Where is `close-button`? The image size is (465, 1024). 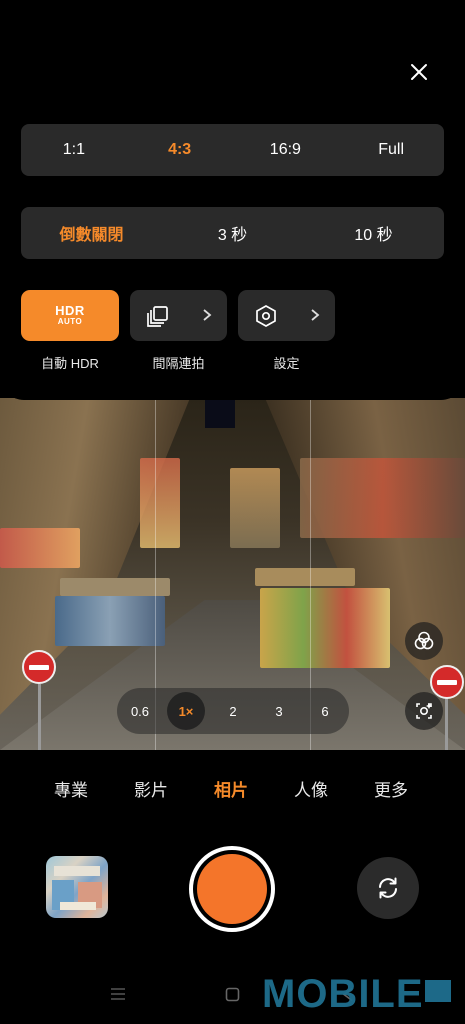 close-button is located at coordinates (419, 72).